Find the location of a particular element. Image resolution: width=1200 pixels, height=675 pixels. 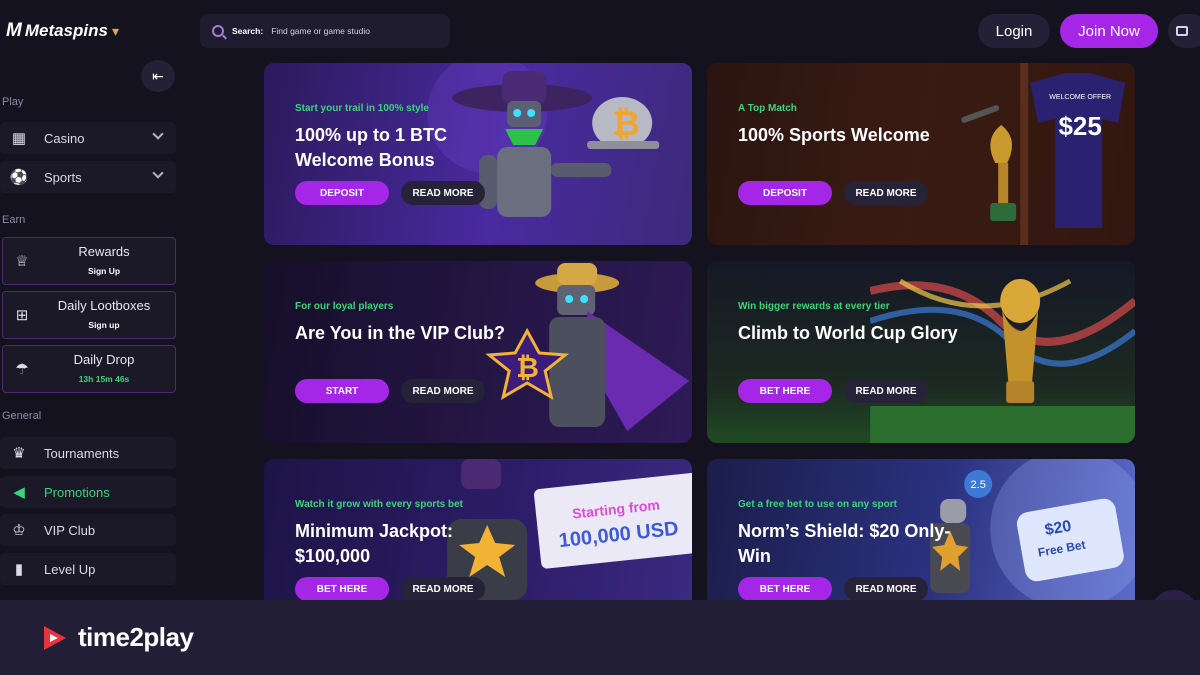

play-logo-icon is located at coordinates (55, 637).